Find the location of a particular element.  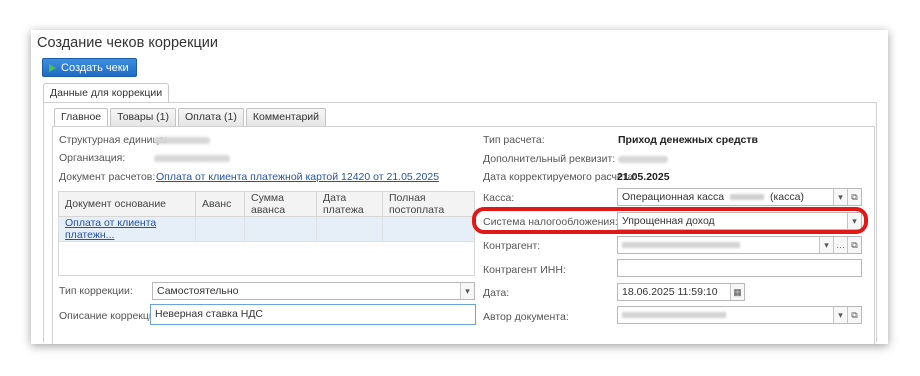

corrected-date-label: Дата корректируемого расчета: is located at coordinates (559, 177).